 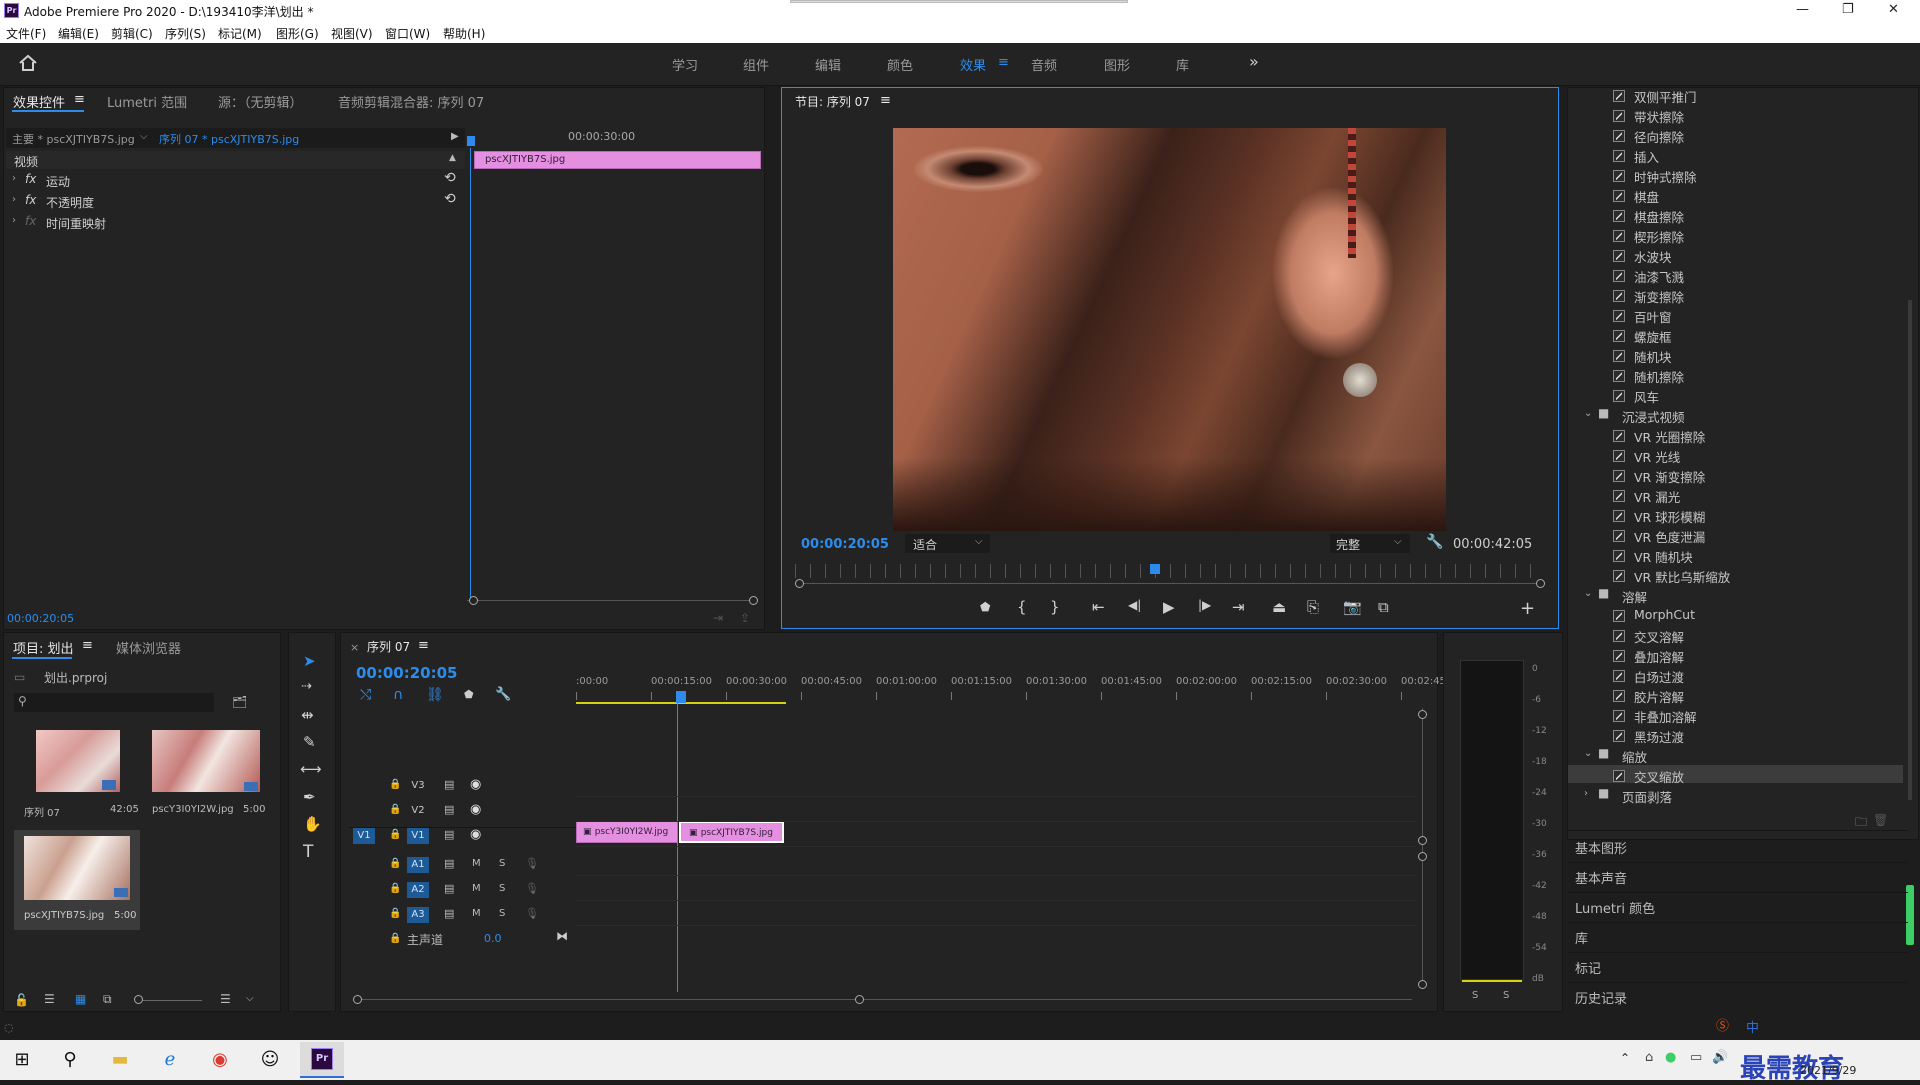 I want to click on tray-monitor-icon: ▭, so click(x=1696, y=1057).